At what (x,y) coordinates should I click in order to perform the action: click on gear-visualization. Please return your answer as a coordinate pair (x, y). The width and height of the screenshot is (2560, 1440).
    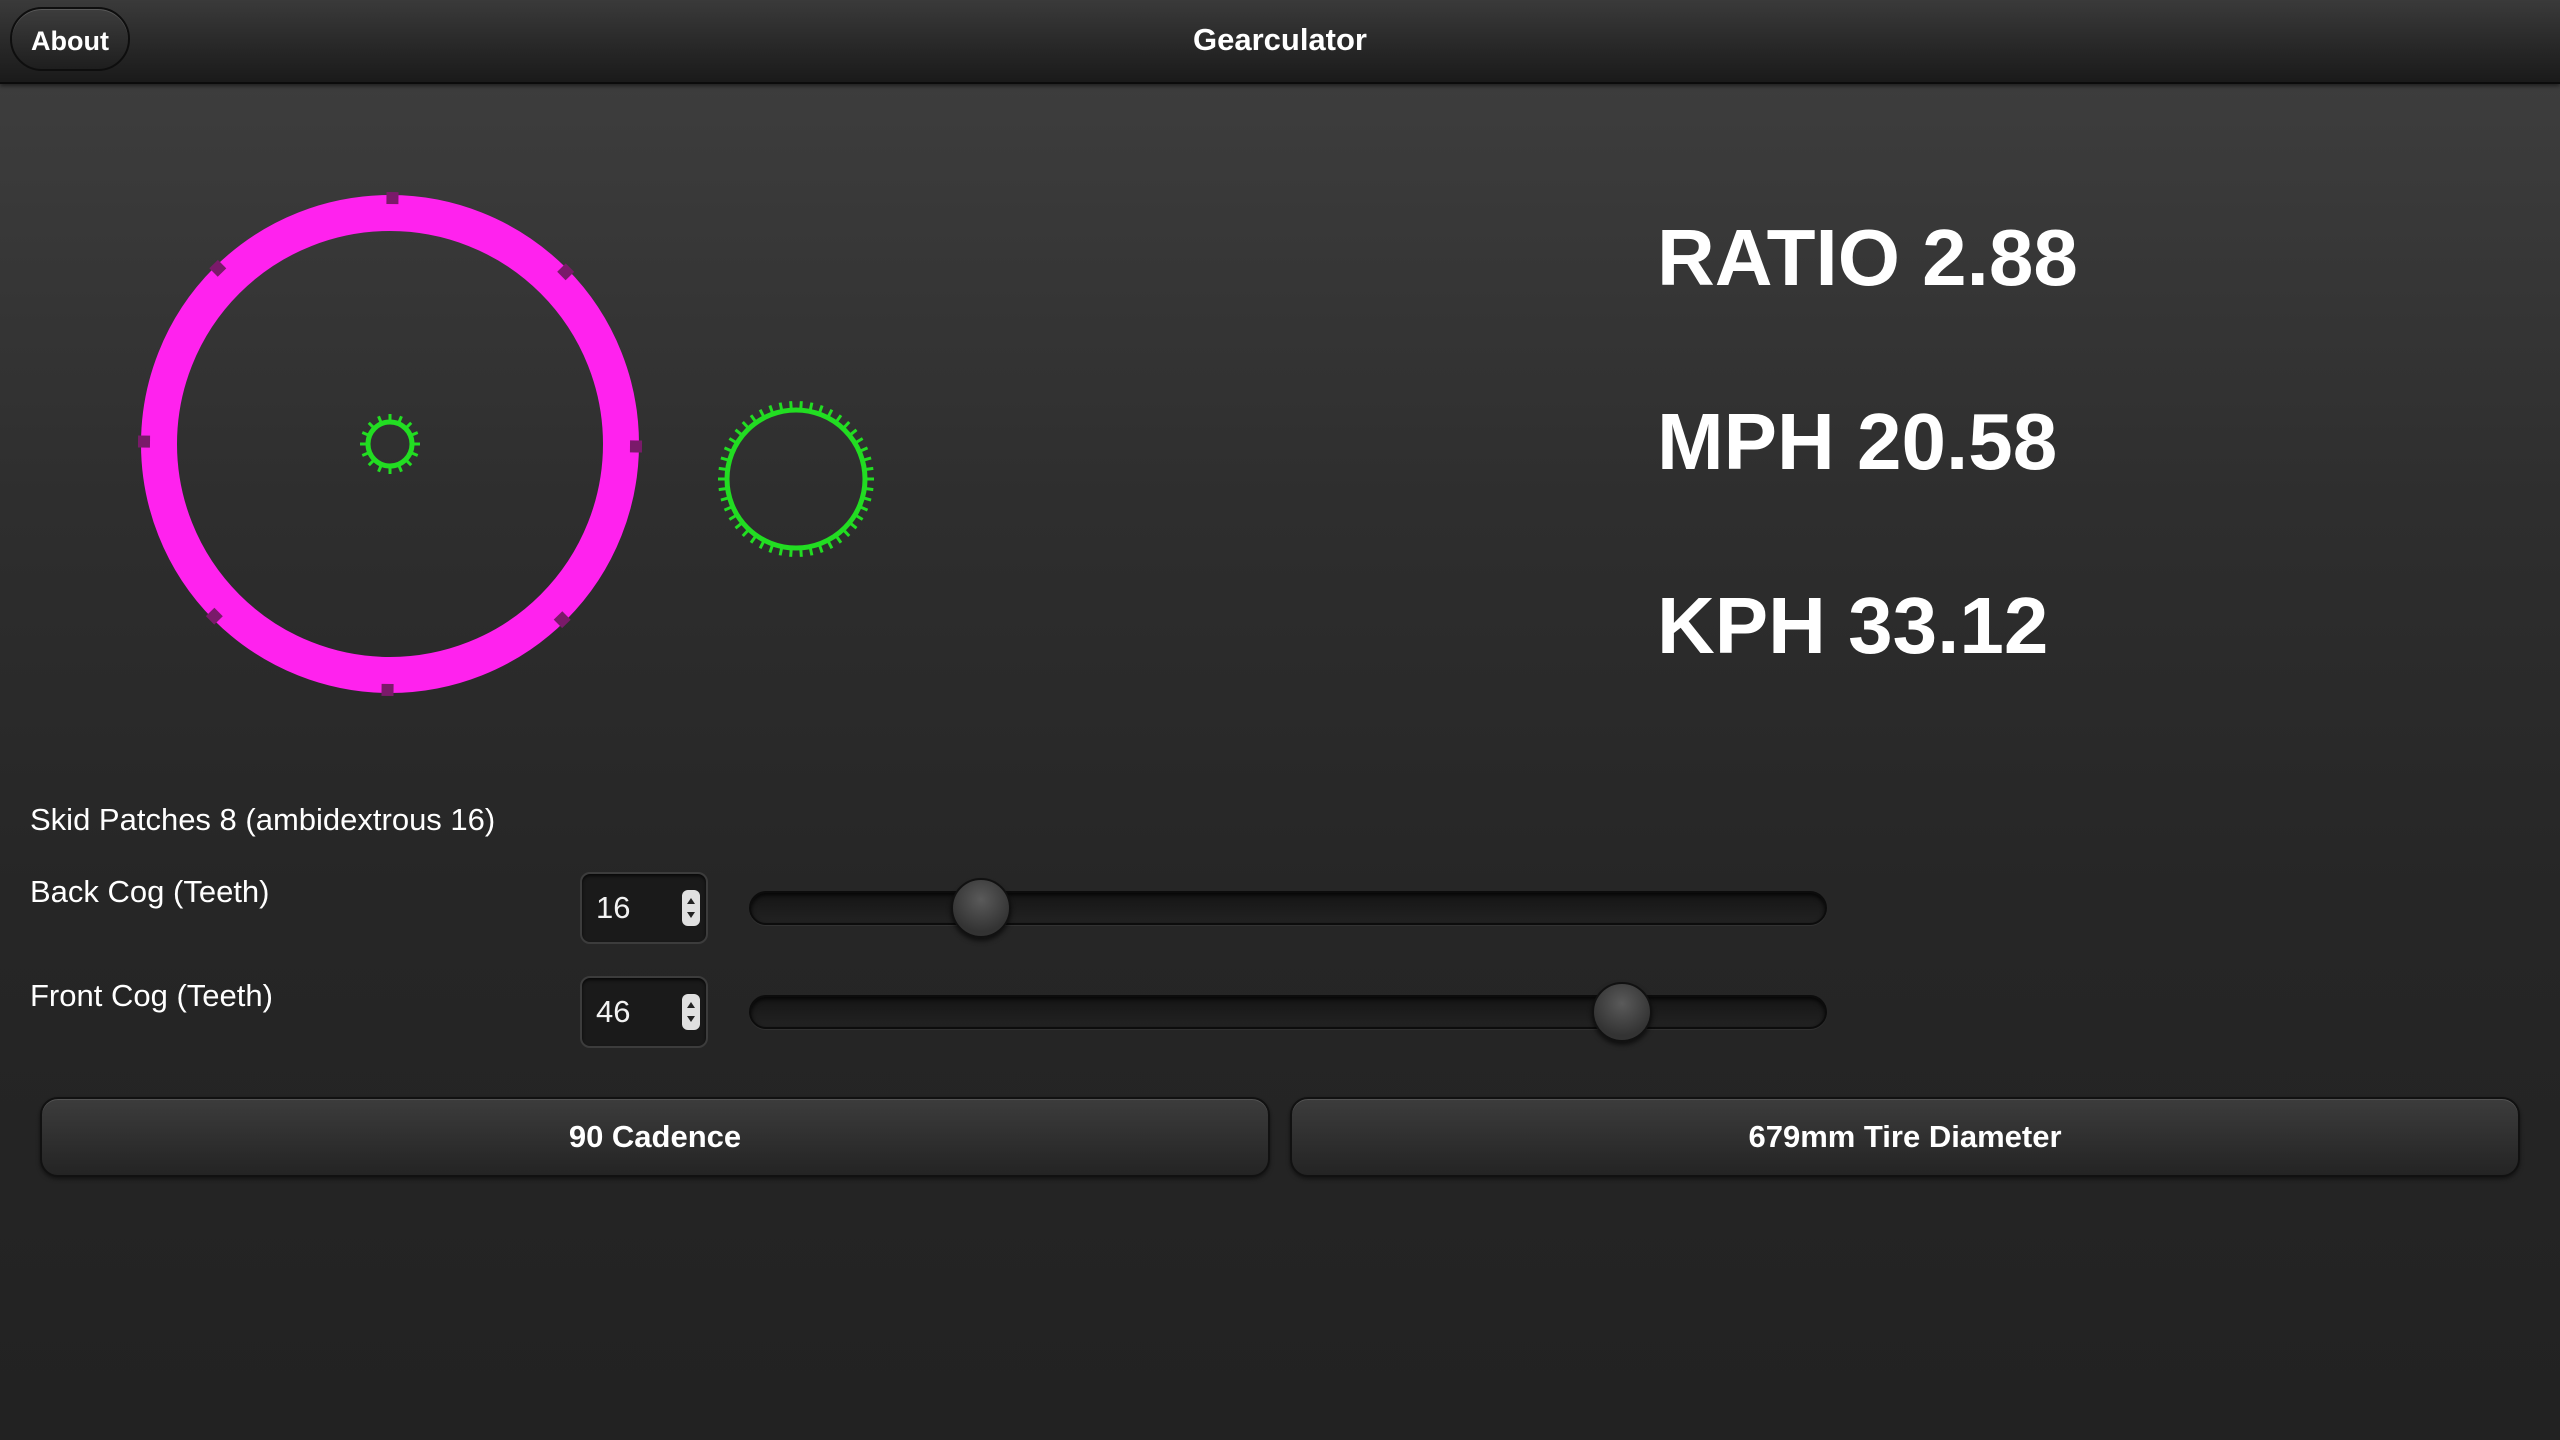
    Looking at the image, I should click on (505, 444).